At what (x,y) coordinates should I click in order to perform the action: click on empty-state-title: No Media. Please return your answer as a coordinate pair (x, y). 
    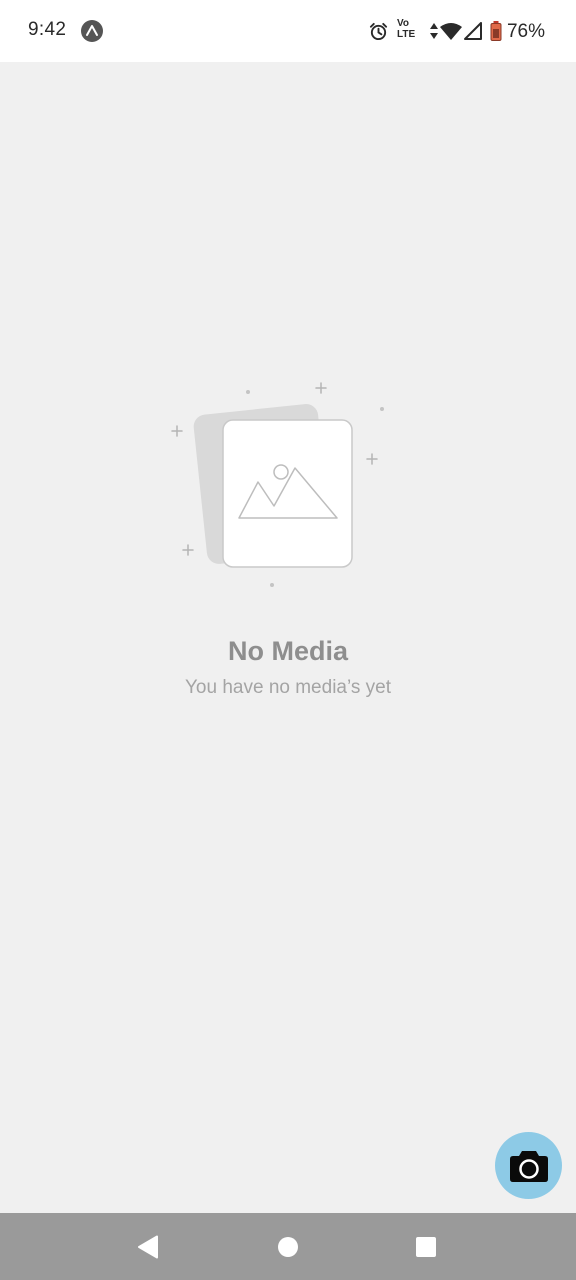
    Looking at the image, I should click on (287, 651).